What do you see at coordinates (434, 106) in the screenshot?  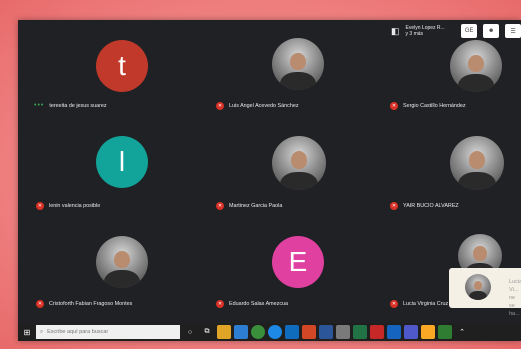 I see `participant-name: Sergio Castillo Hernández` at bounding box center [434, 106].